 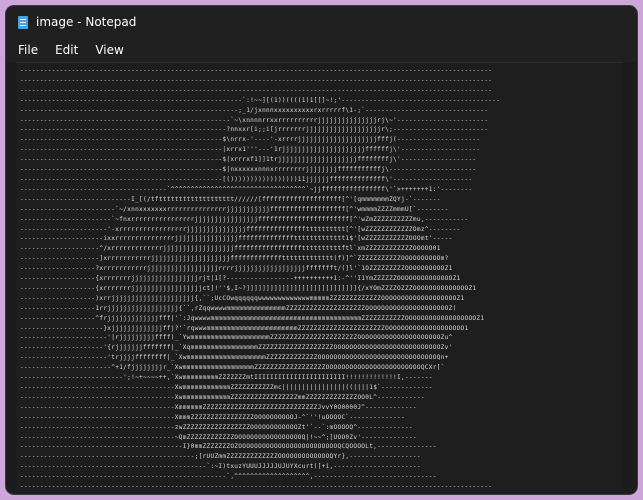 I want to click on notepad-icon, so click(x=23, y=22).